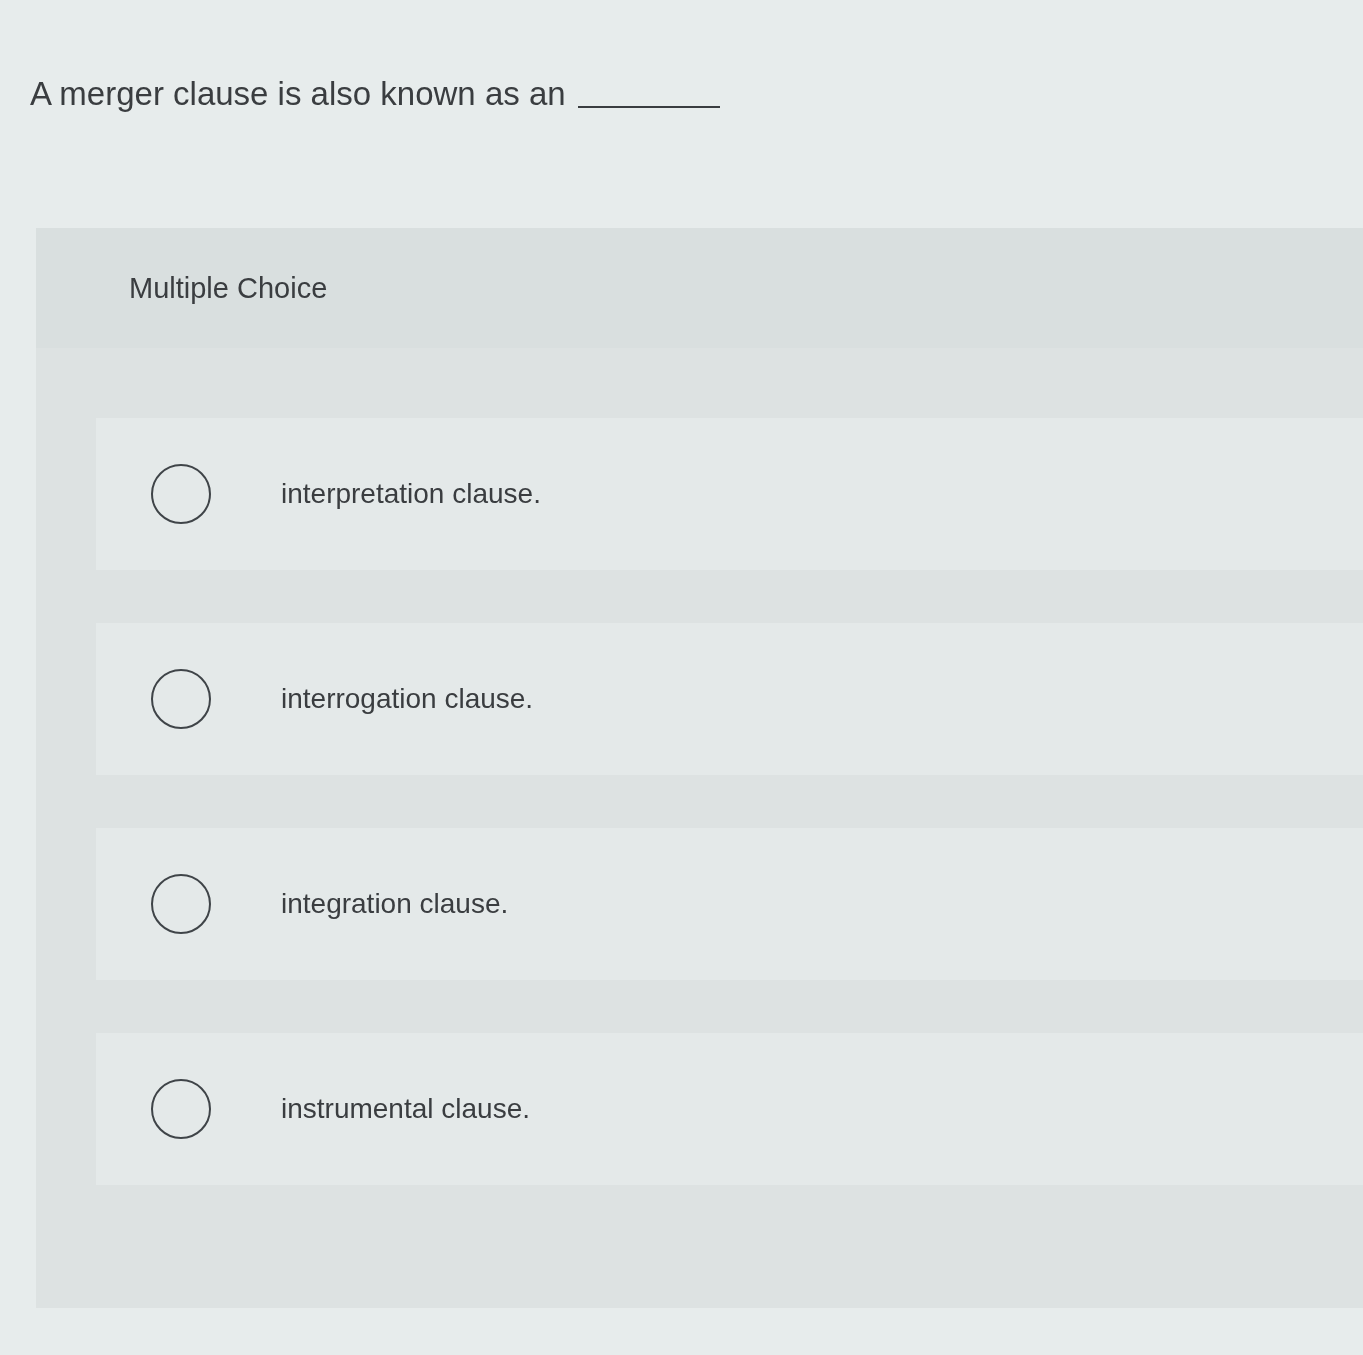  Describe the element at coordinates (405, 1109) in the screenshot. I see `option-label: instrumental clause.` at that location.